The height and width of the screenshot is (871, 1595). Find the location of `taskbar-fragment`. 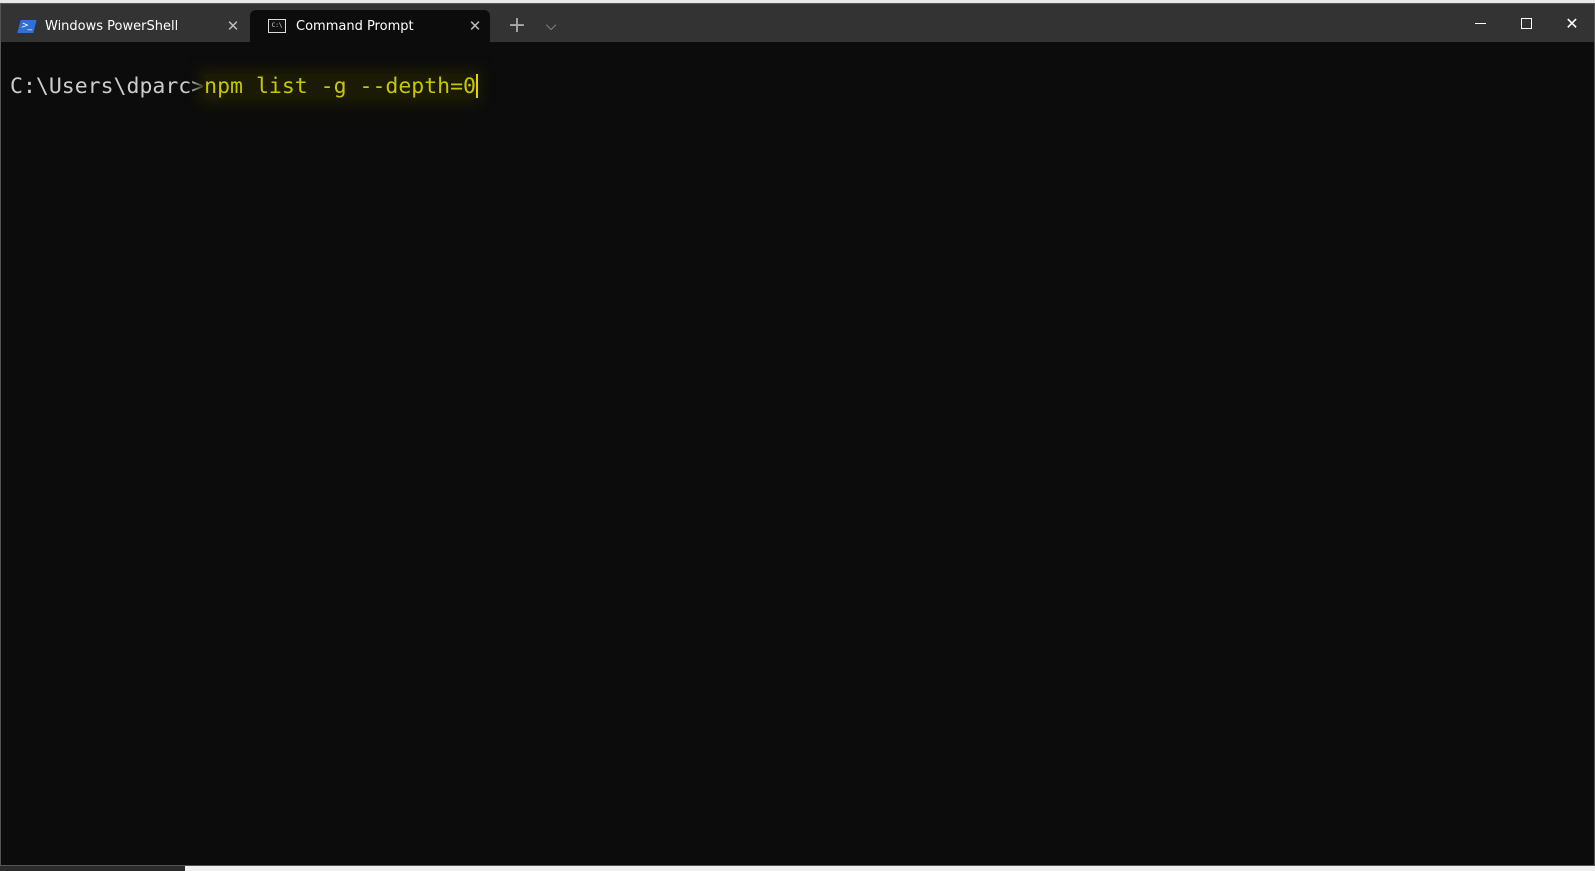

taskbar-fragment is located at coordinates (92, 868).